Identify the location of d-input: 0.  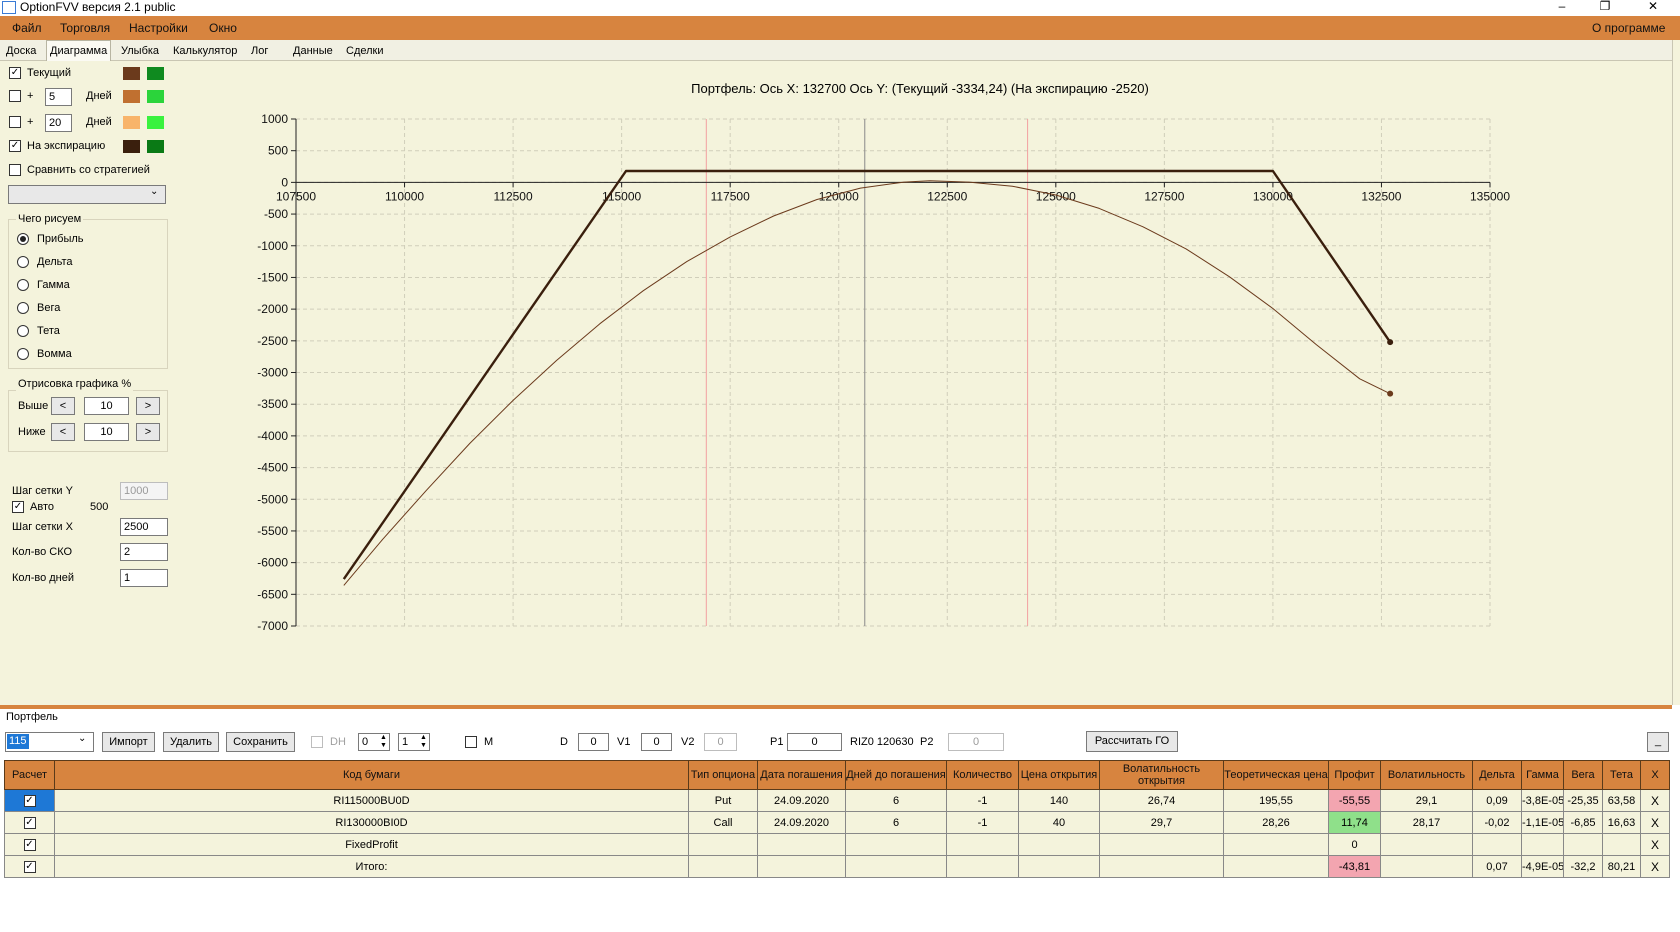
(593, 742).